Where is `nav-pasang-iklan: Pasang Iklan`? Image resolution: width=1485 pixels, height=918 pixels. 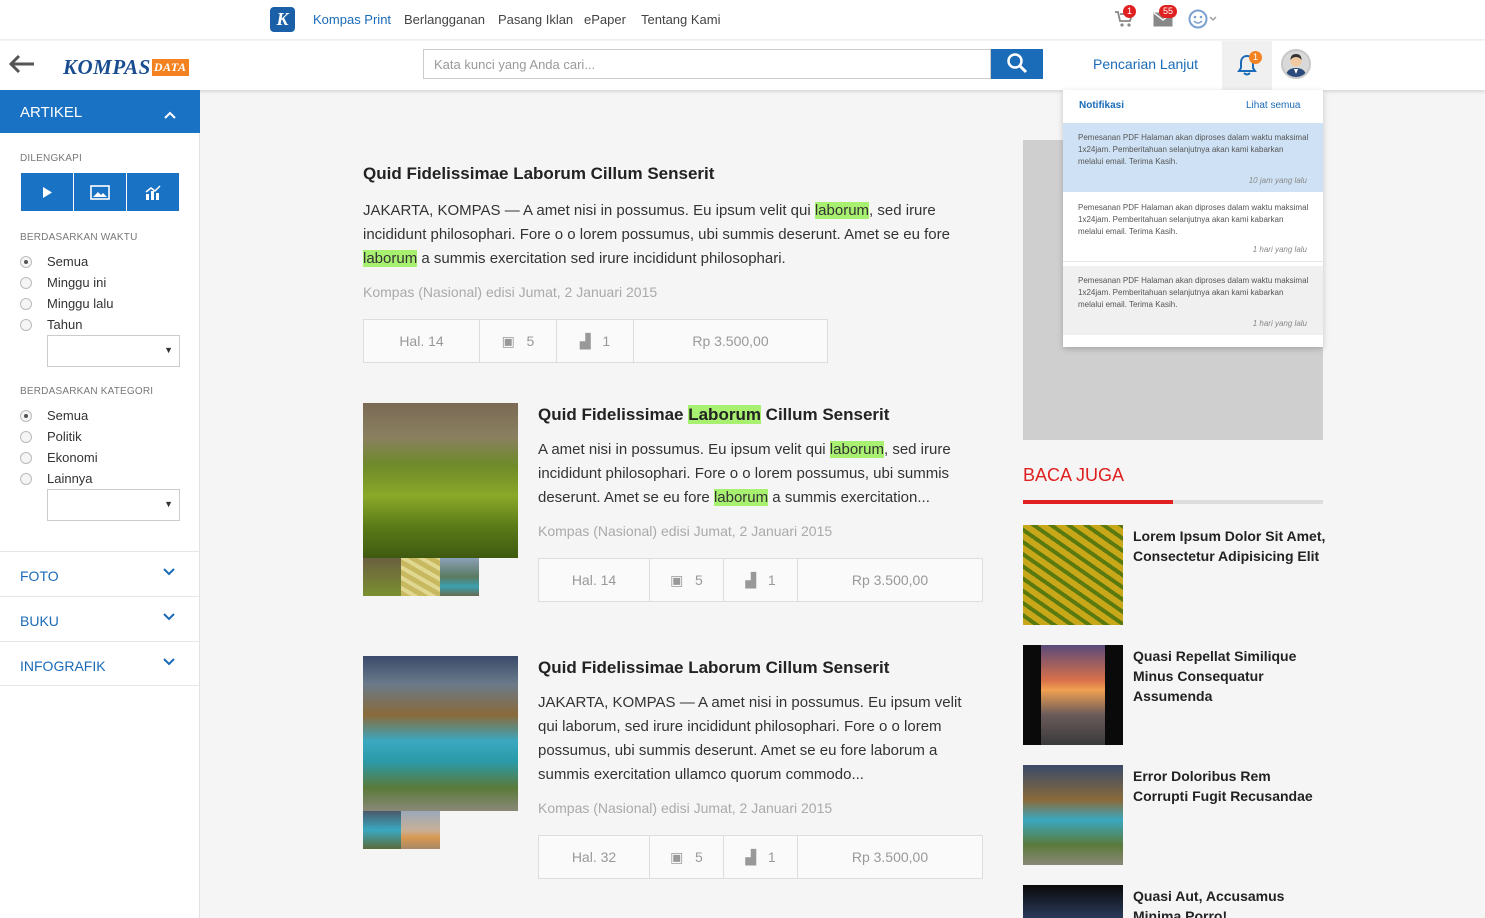
nav-pasang-iklan: Pasang Iklan is located at coordinates (535, 19).